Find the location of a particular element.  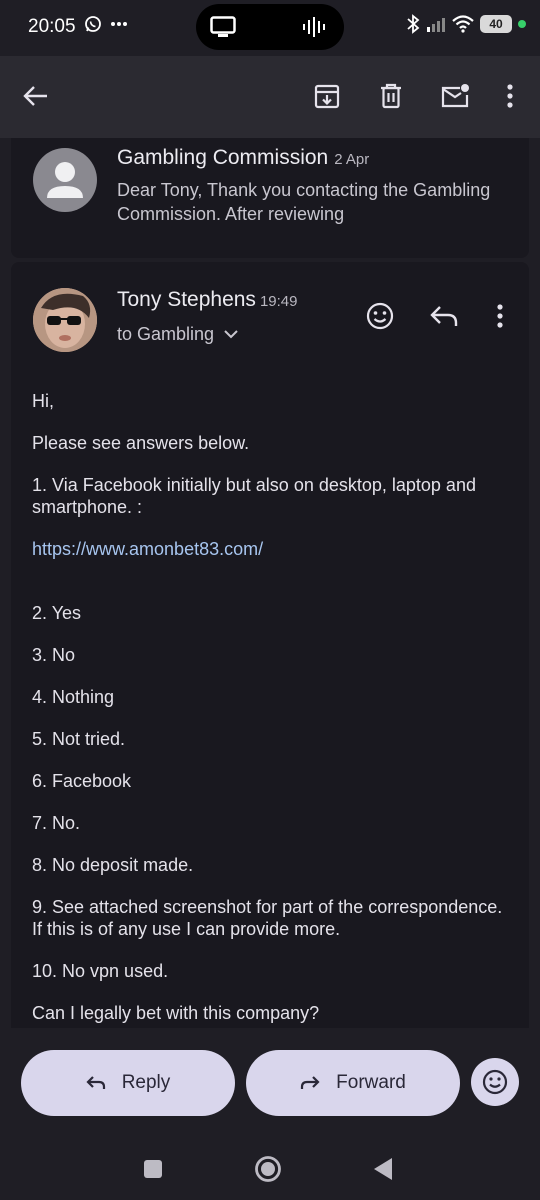

mark-unread-button is located at coordinates (455, 96).